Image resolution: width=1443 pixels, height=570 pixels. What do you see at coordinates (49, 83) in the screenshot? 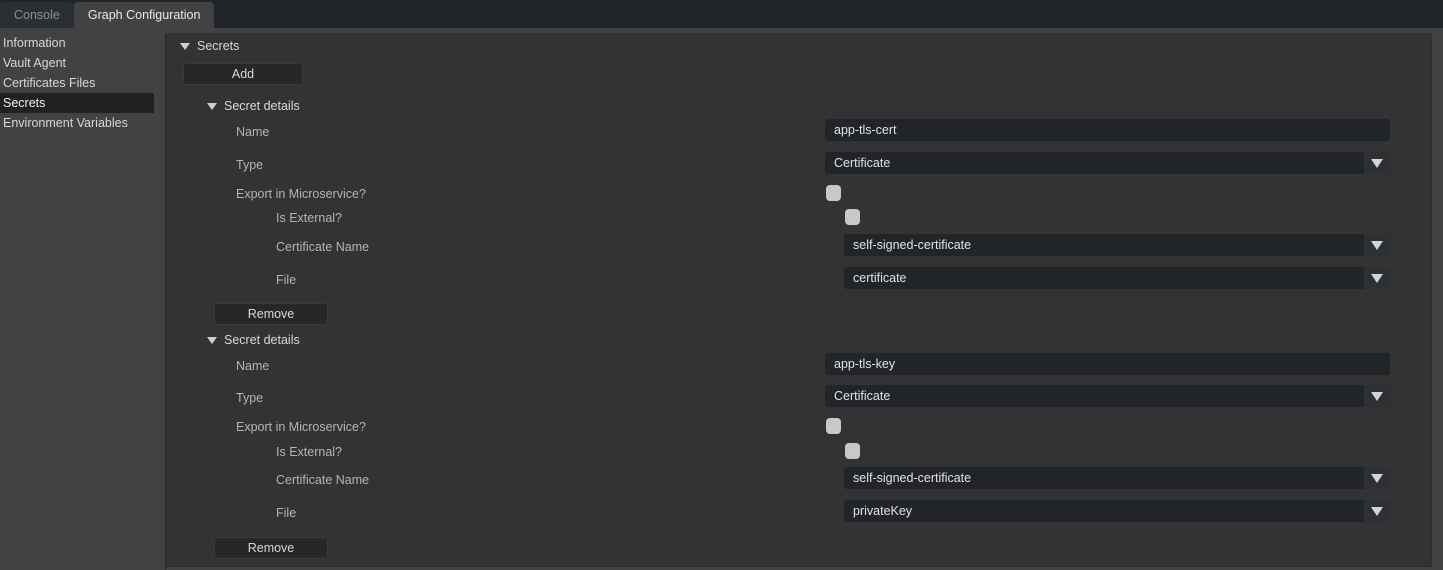
I see `sidebar-item-certificates-files-label: Certificates Files` at bounding box center [49, 83].